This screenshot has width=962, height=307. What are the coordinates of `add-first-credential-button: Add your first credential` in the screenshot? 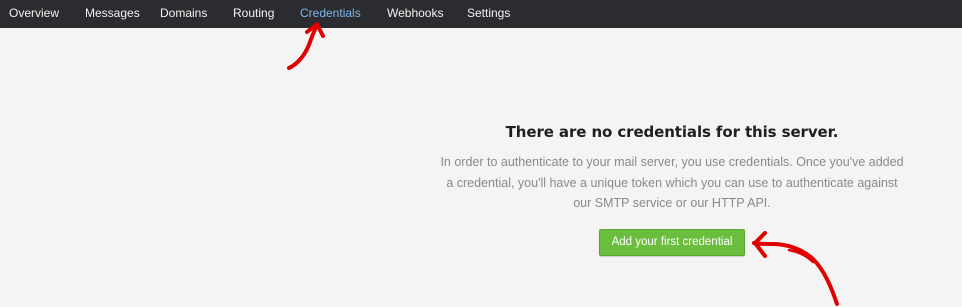 It's located at (672, 242).